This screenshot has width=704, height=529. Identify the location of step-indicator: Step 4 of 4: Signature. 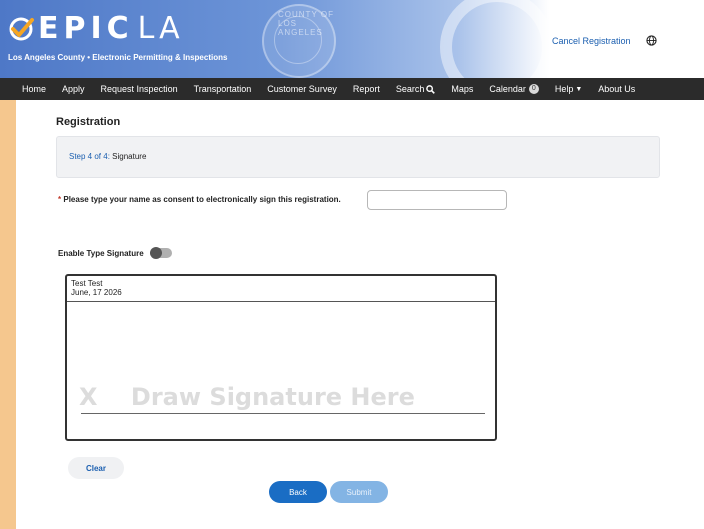
(358, 157).